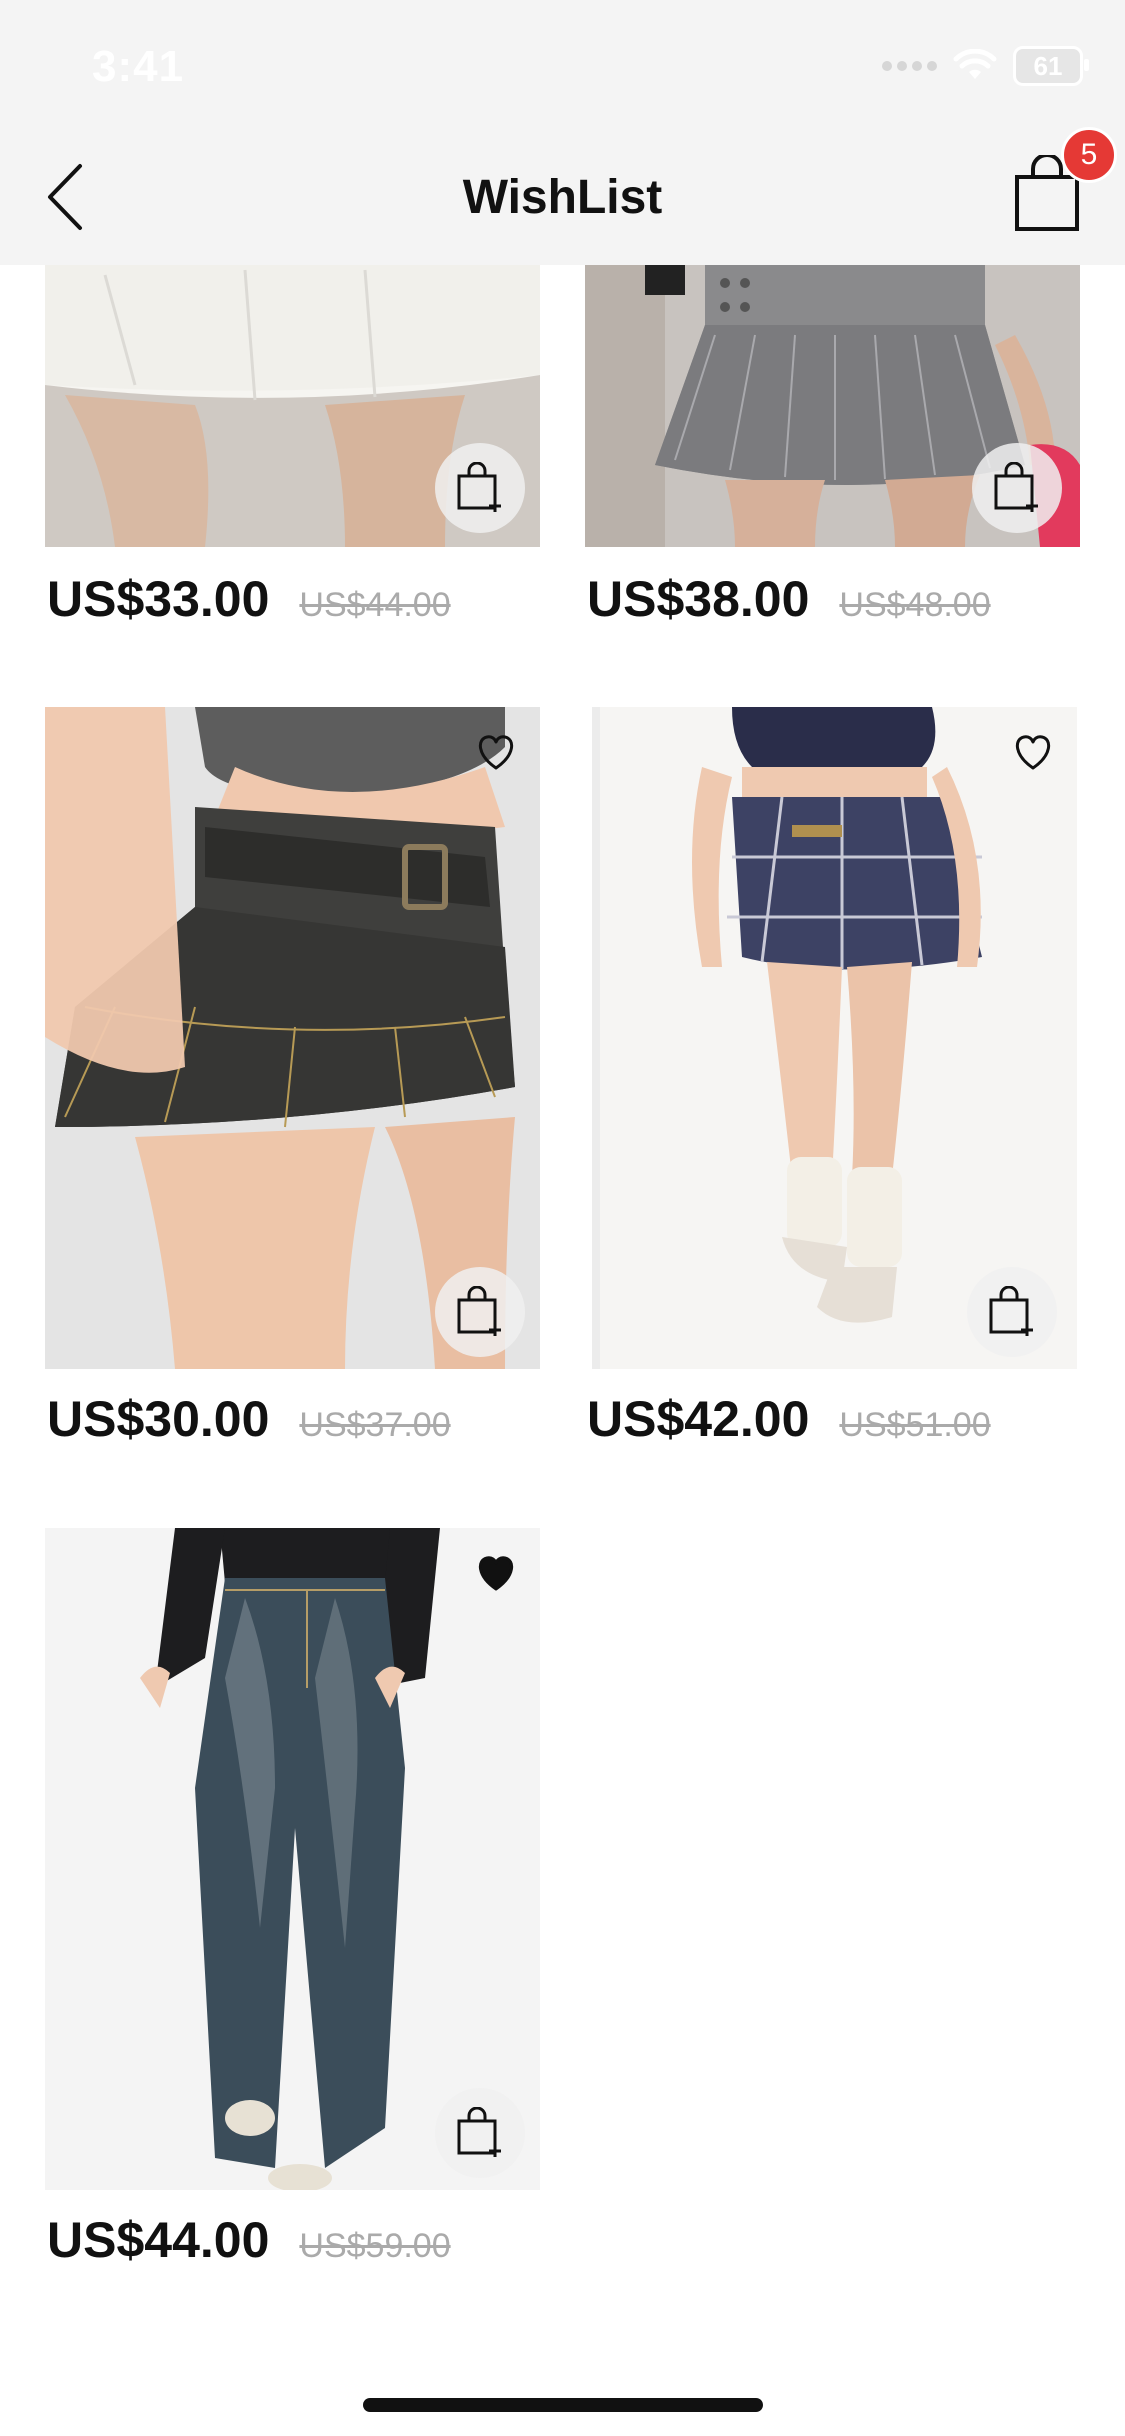 The image size is (1125, 2436). I want to click on status-icons: 61, so click(985, 66).